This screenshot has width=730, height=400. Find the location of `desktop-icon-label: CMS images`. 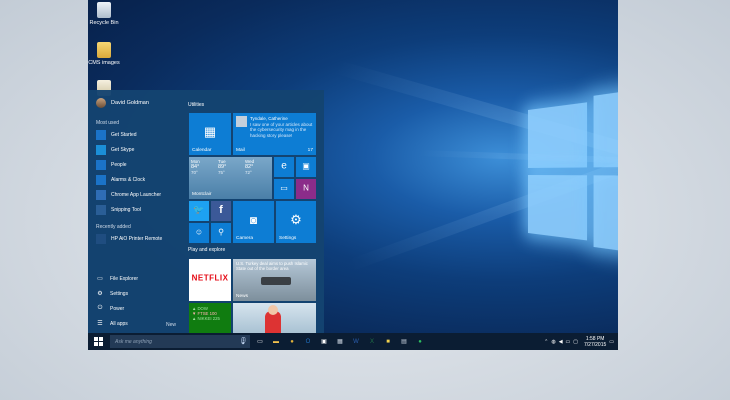

desktop-icon-label: CMS images is located at coordinates (104, 63).